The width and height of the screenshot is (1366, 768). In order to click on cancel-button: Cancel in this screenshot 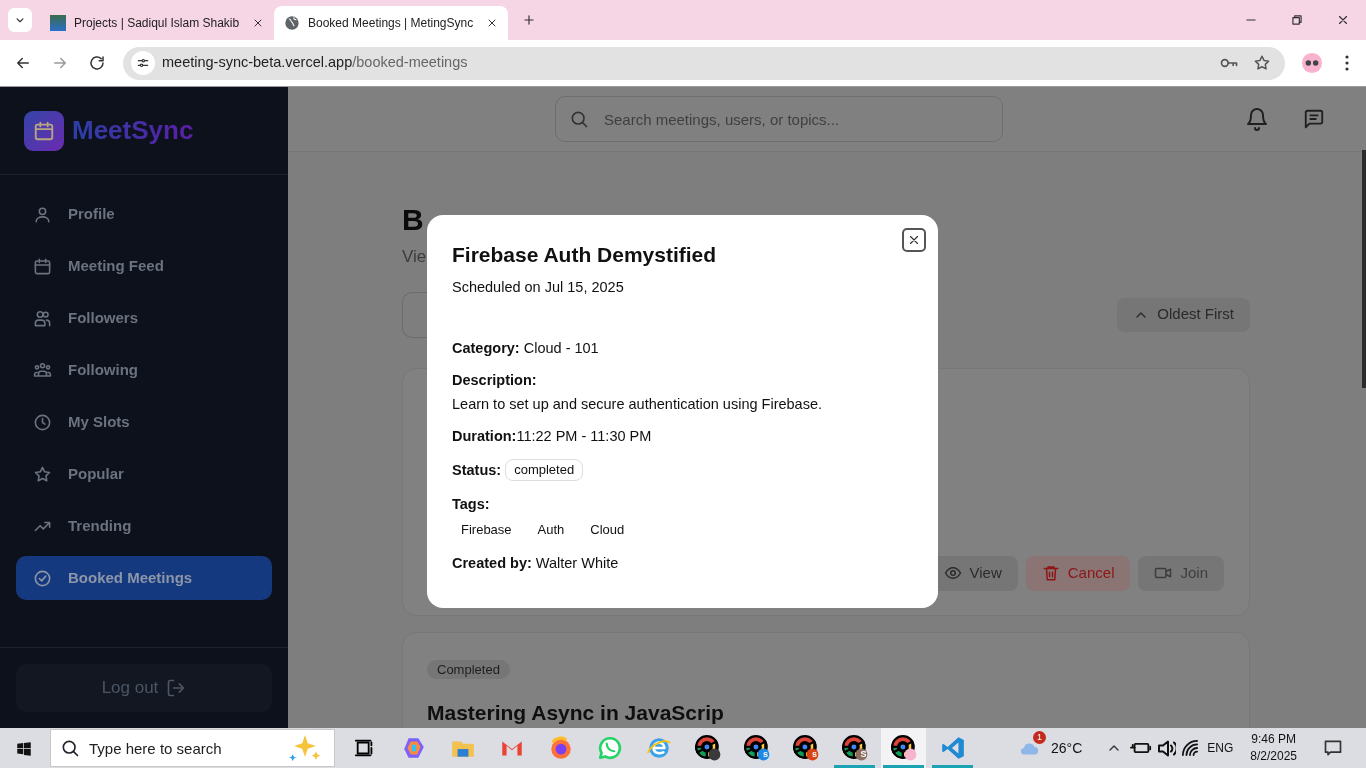, I will do `click(1078, 573)`.